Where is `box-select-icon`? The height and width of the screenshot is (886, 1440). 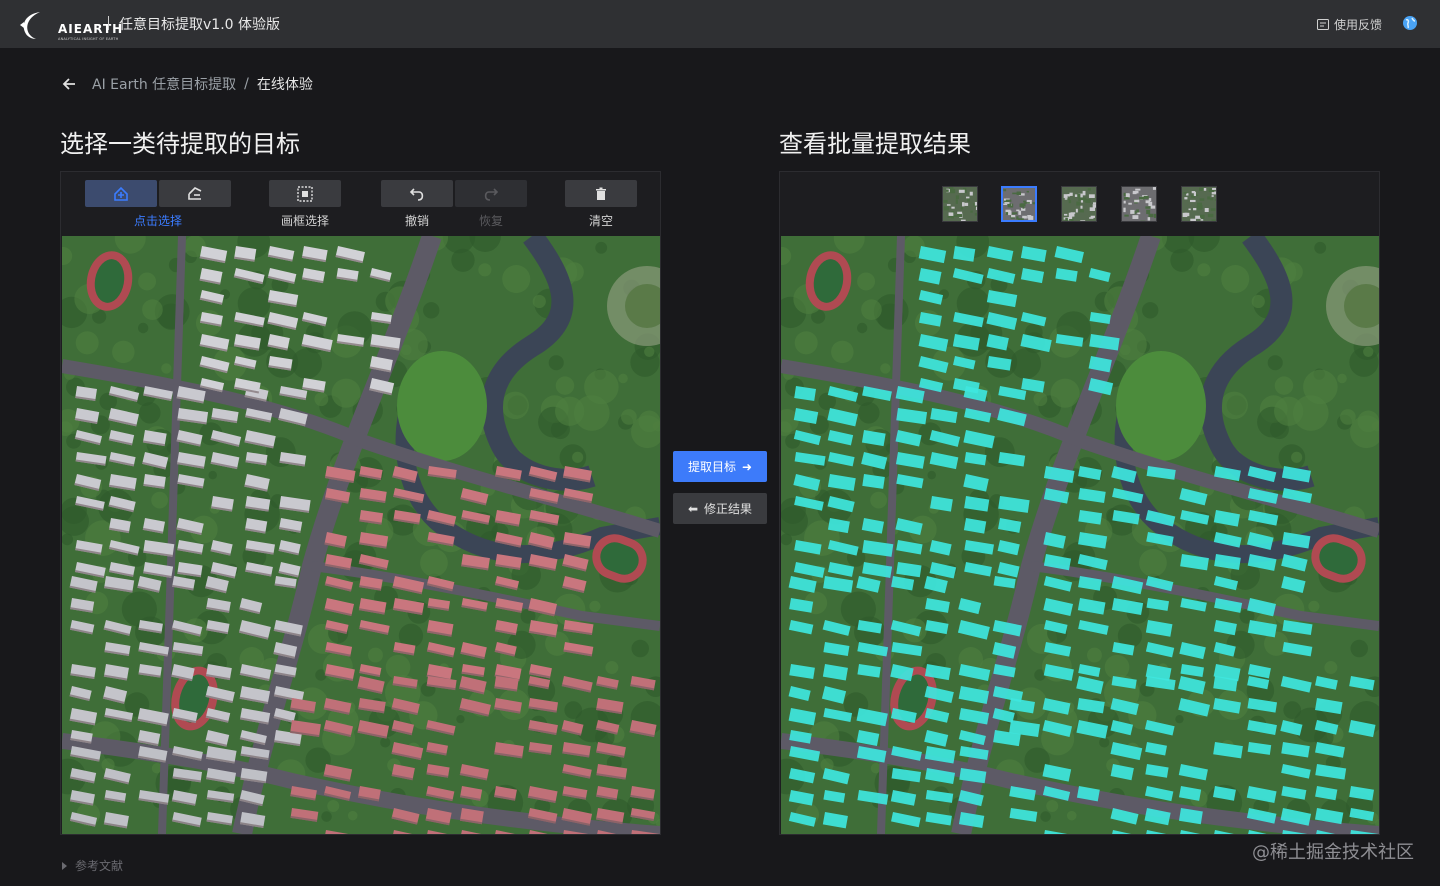
box-select-icon is located at coordinates (305, 193).